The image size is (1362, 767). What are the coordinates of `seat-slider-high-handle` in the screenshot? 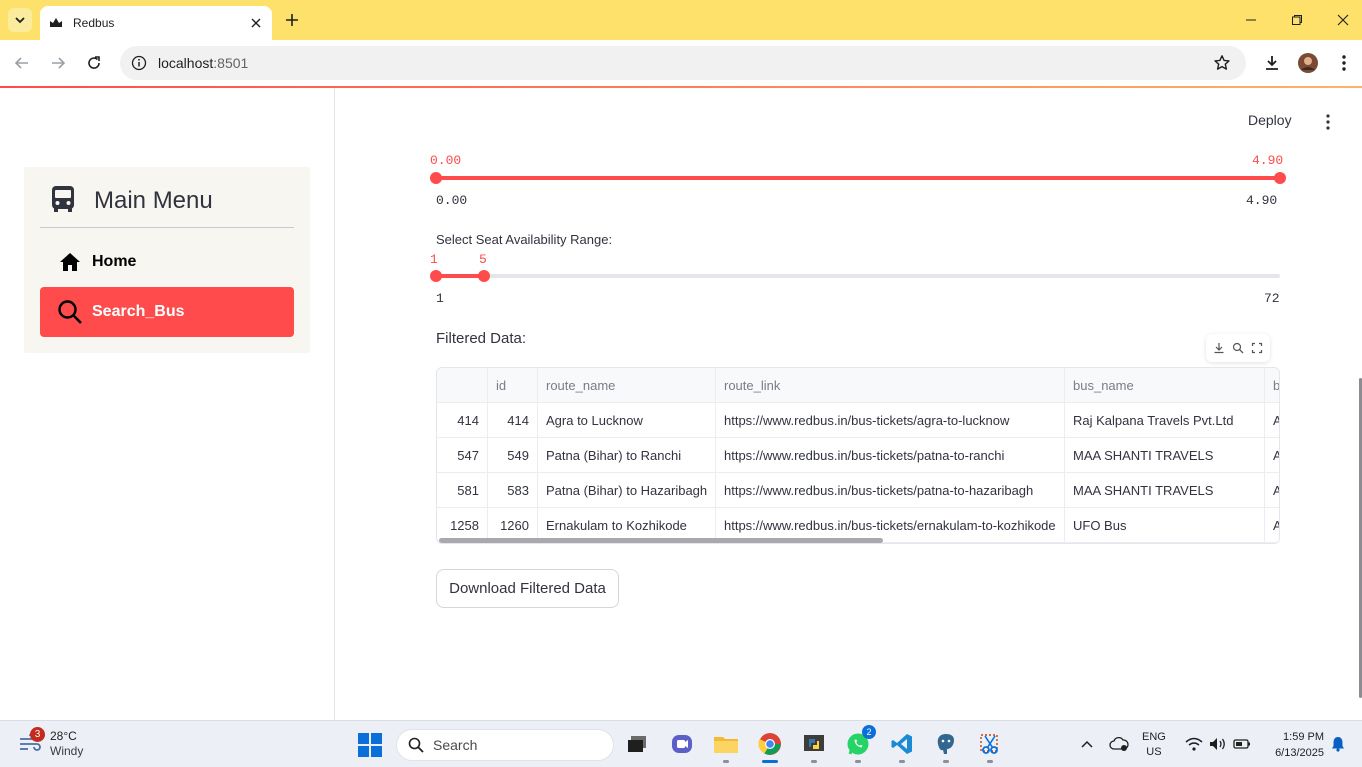 It's located at (483, 276).